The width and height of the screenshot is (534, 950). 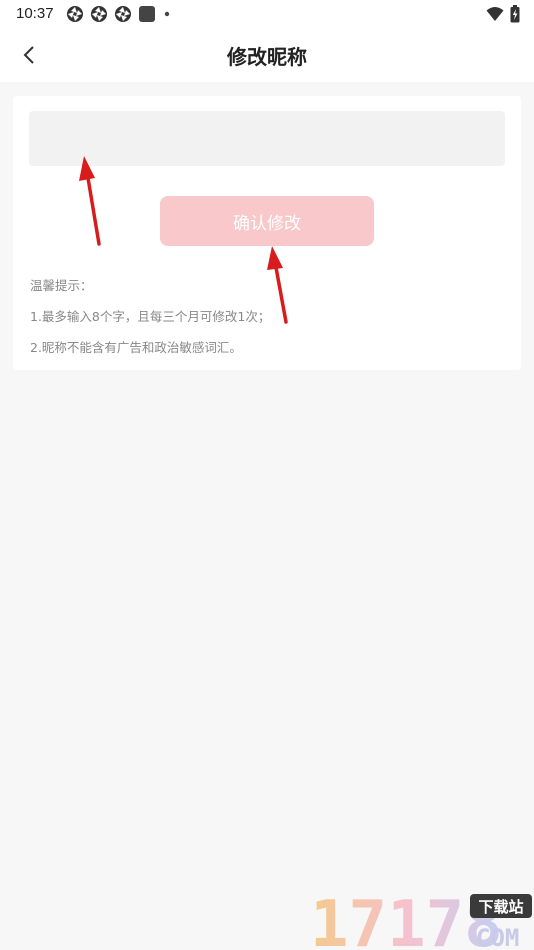 I want to click on square-app-icon, so click(x=147, y=14).